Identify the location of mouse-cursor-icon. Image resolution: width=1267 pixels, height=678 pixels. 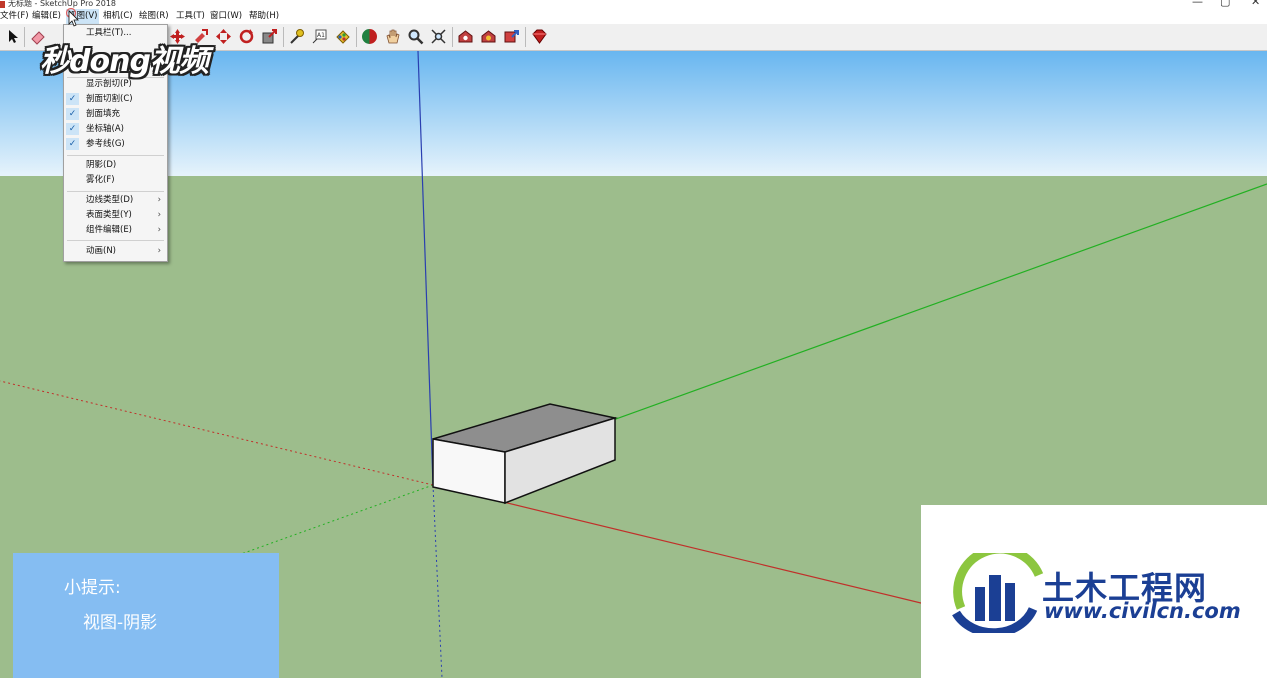
(72, 17).